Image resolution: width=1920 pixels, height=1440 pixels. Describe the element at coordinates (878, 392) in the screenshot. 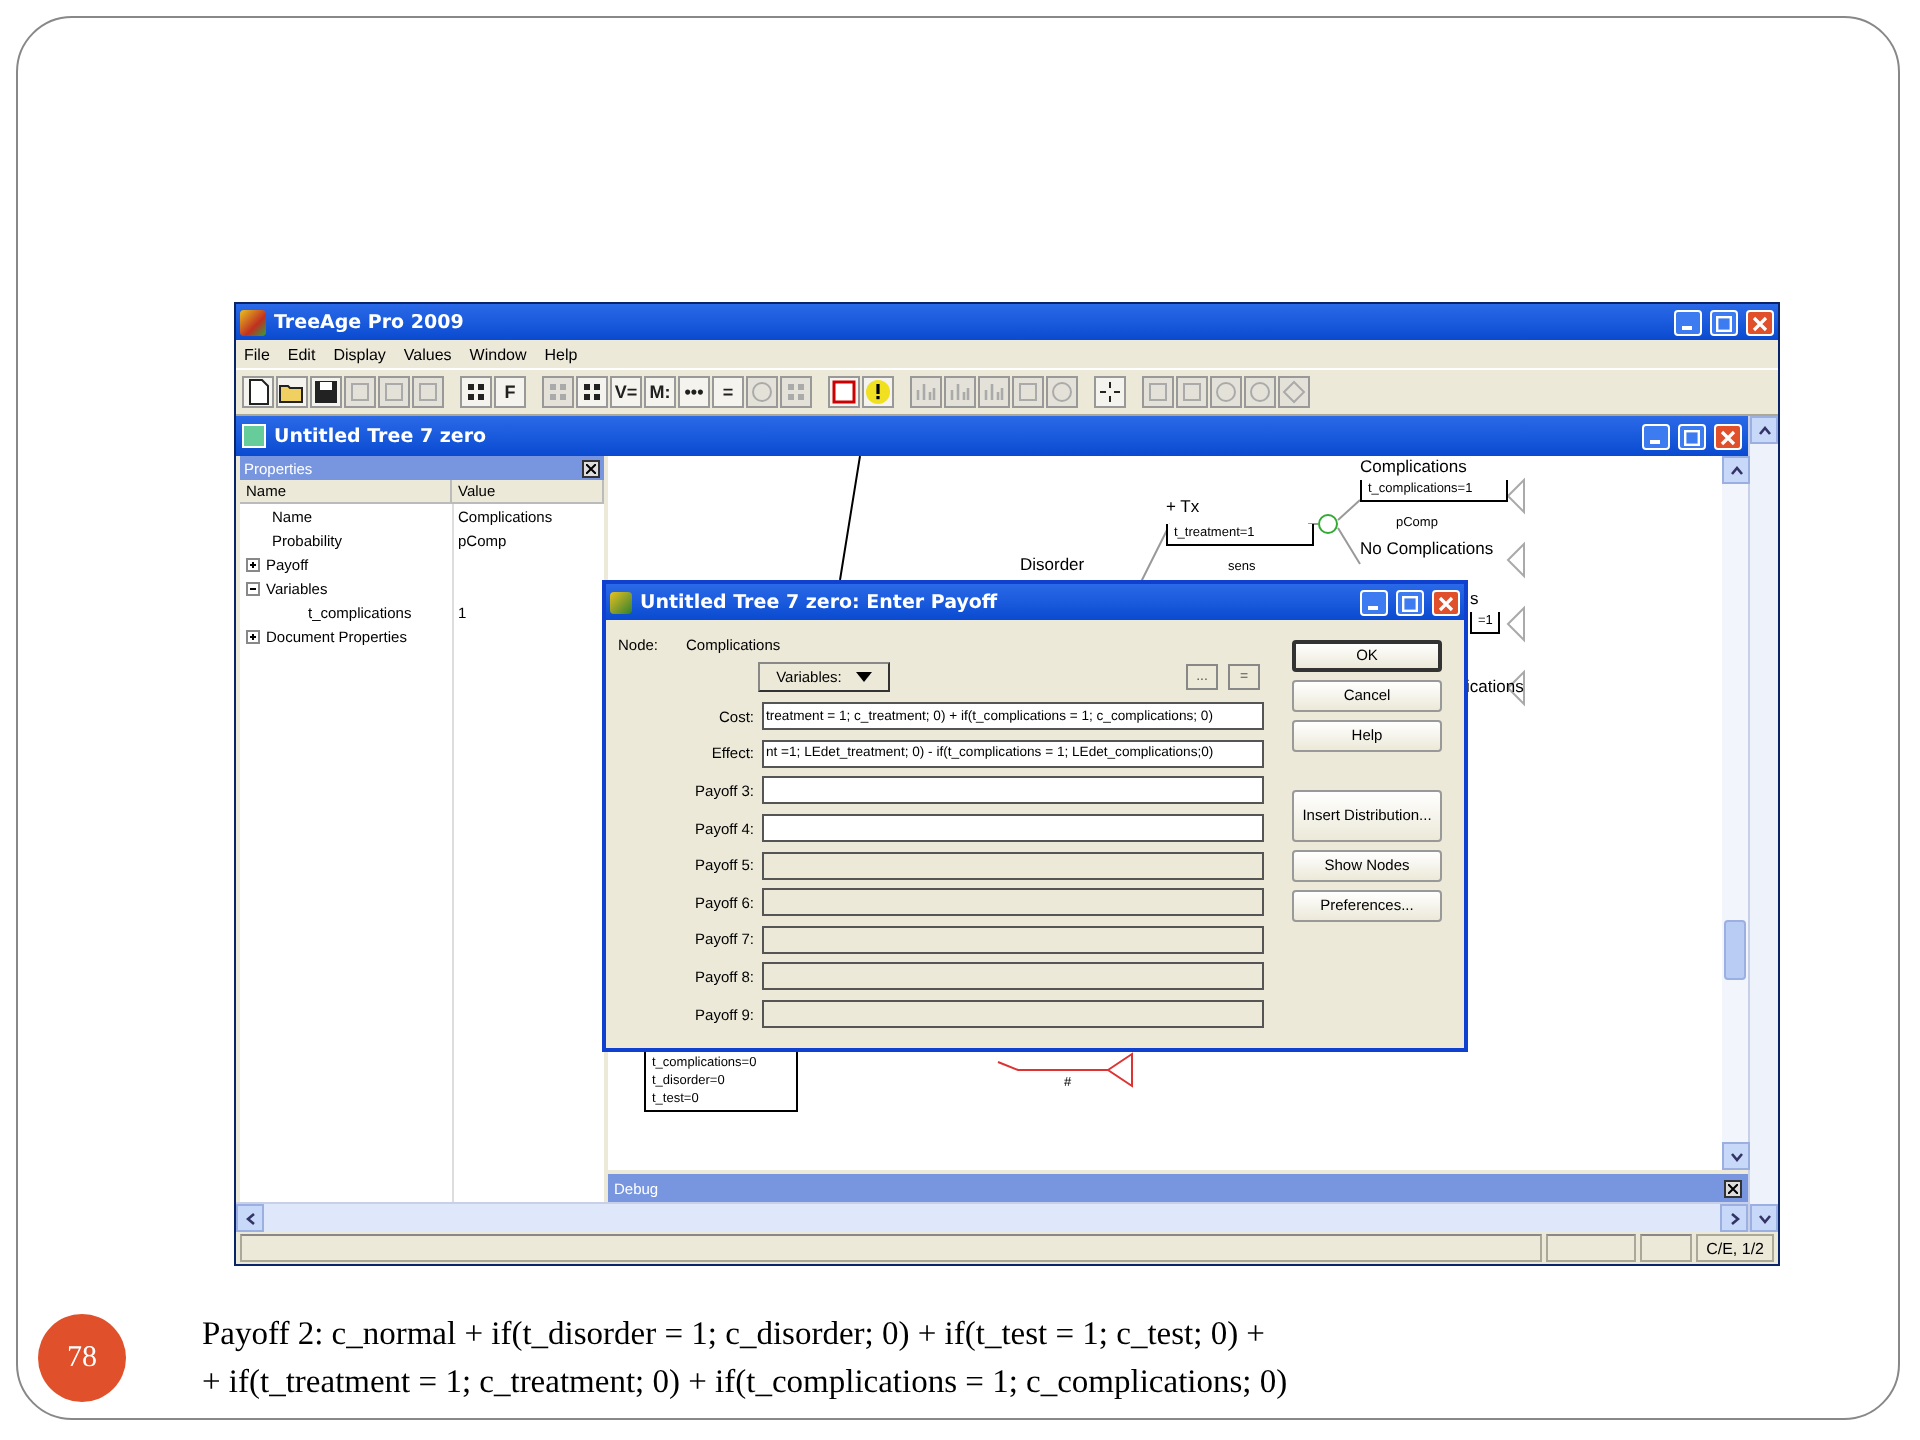

I see `warning-icon` at that location.